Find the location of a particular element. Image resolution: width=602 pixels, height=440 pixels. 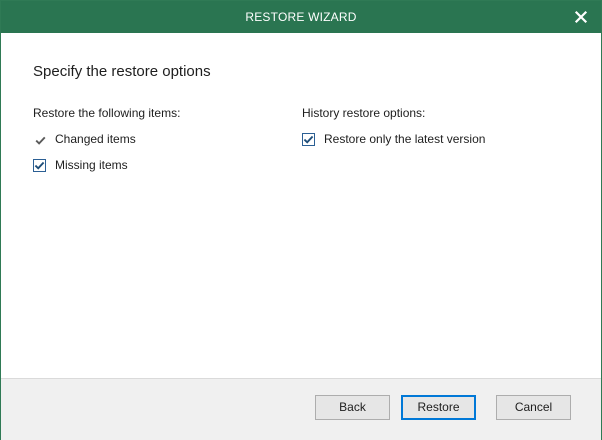

footer-bar: Back Restore Cancel is located at coordinates (301, 409).